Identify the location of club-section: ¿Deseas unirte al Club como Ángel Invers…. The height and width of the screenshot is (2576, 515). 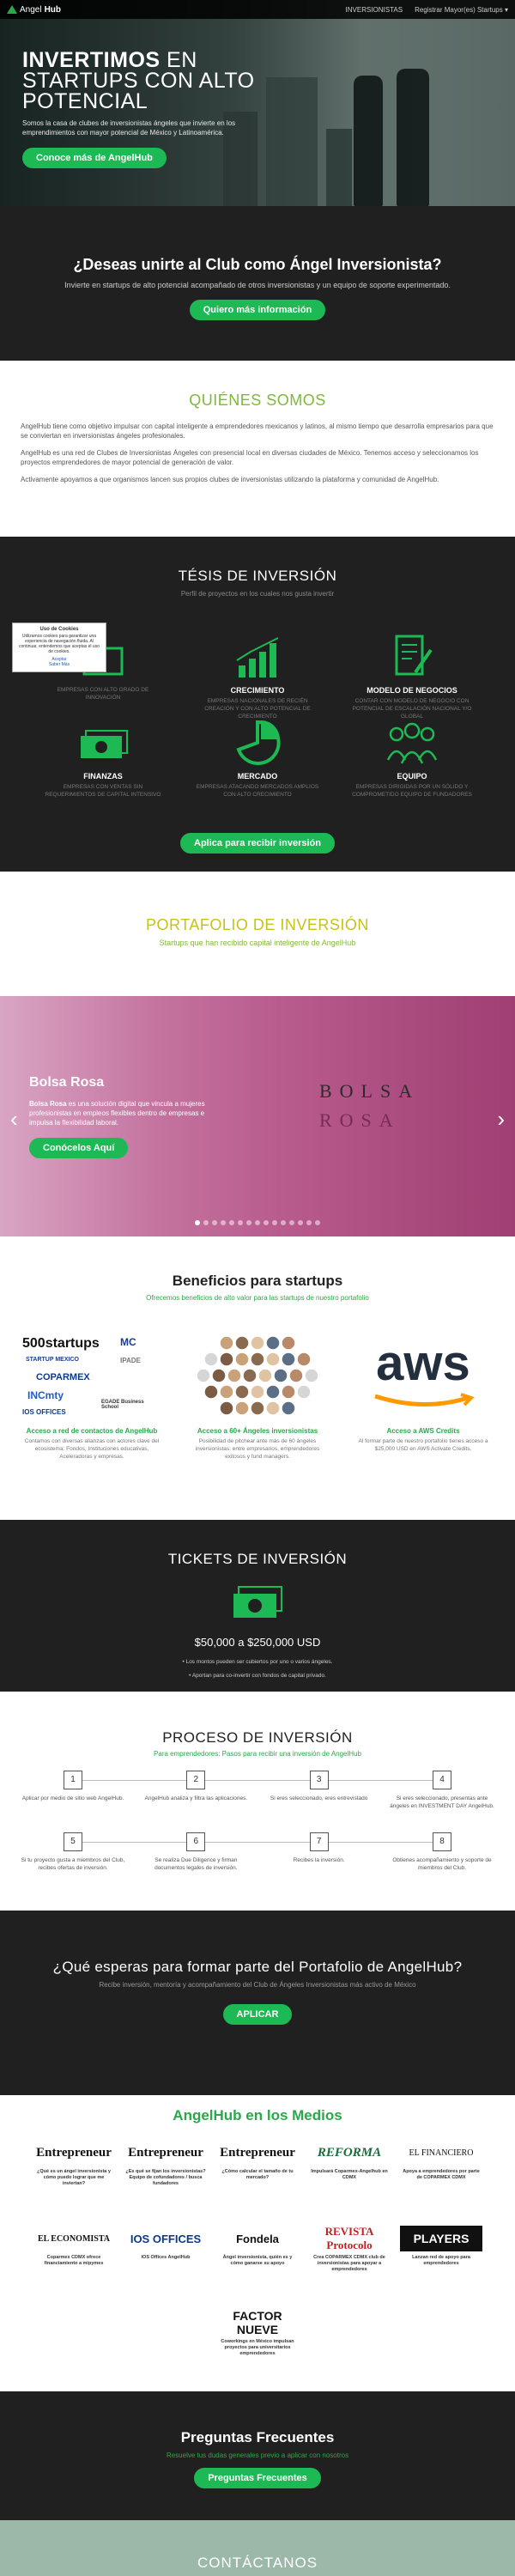
(257, 283).